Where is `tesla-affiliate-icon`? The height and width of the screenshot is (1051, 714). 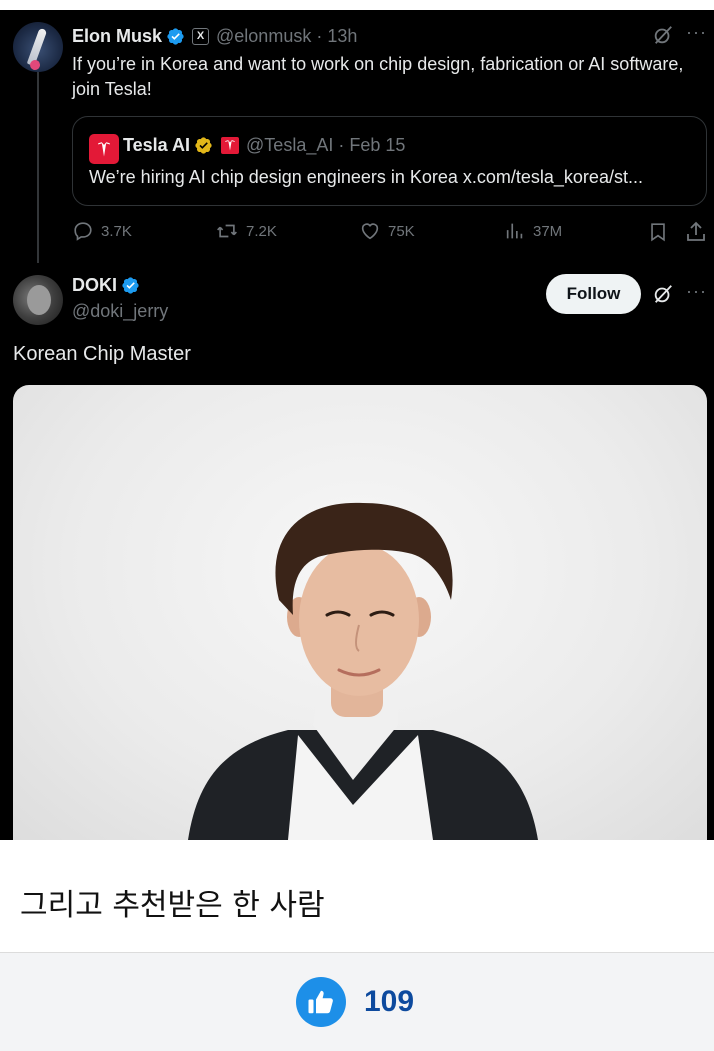
tesla-affiliate-icon is located at coordinates (230, 145).